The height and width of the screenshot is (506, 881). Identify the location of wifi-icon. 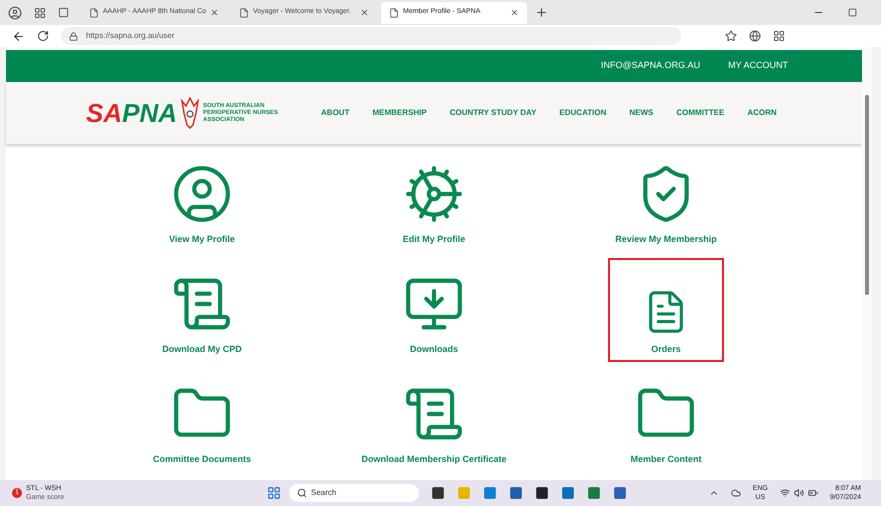
(785, 493).